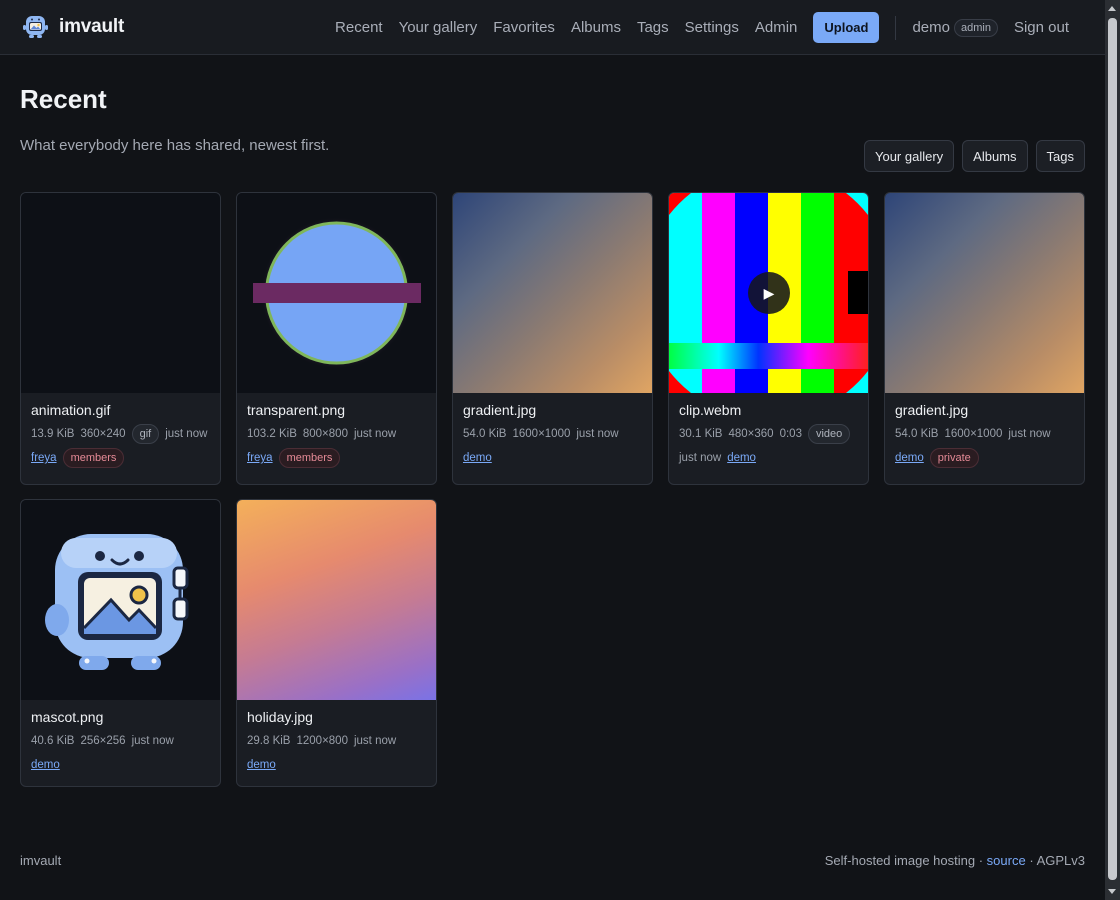  I want to click on file-name: mascot.png, so click(67, 717).